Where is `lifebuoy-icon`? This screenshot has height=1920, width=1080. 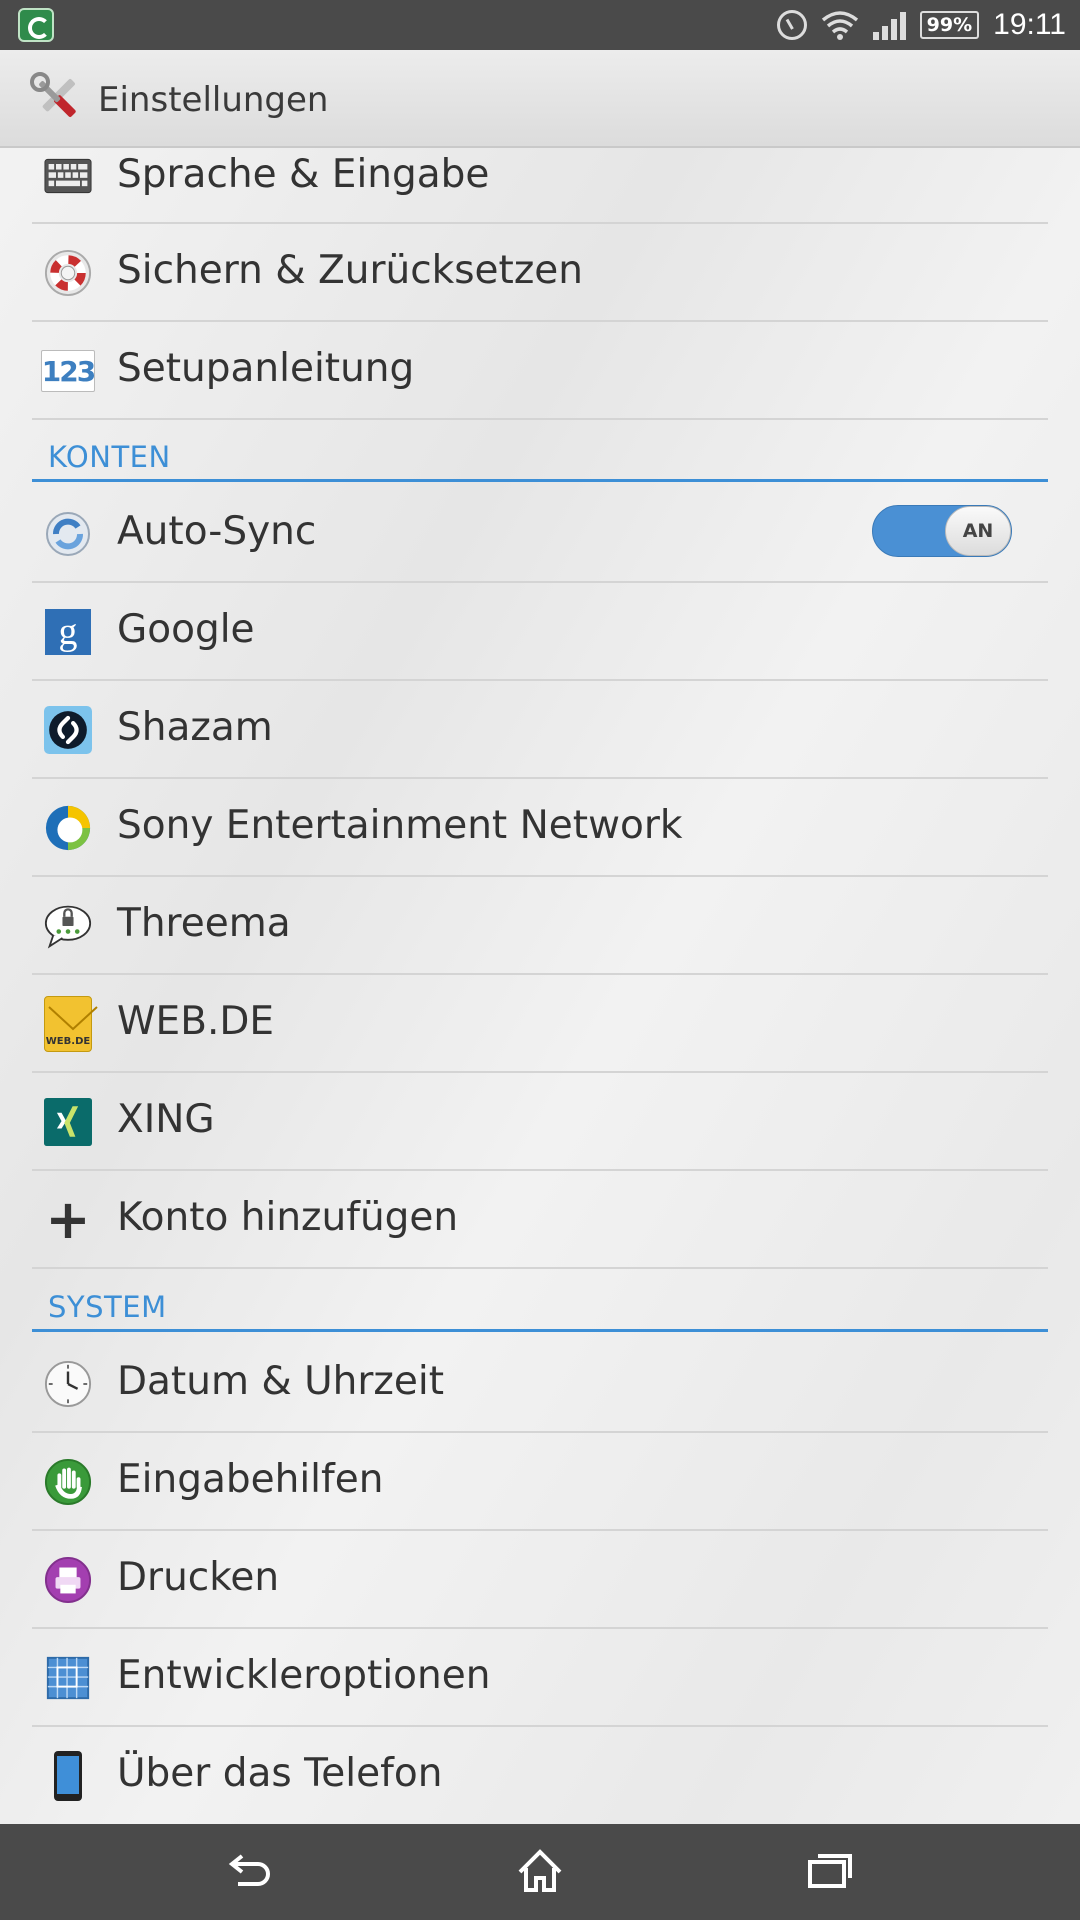
lifebuoy-icon is located at coordinates (68, 273).